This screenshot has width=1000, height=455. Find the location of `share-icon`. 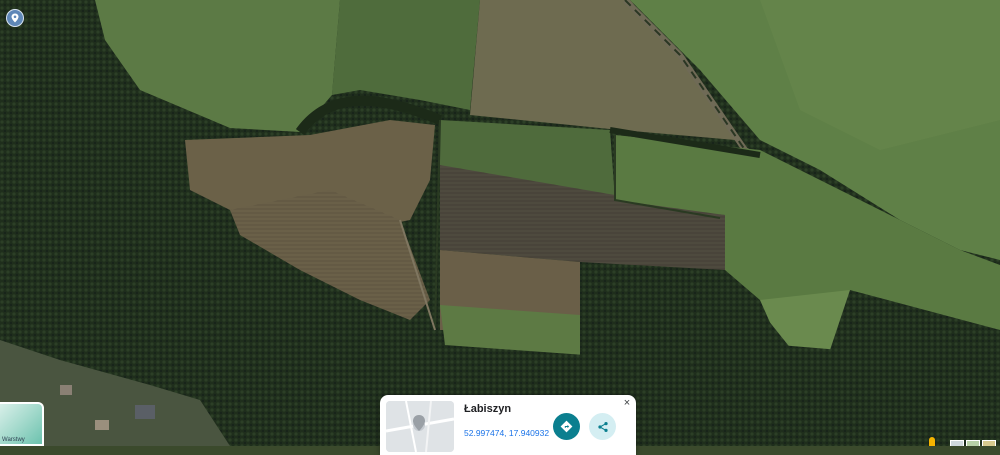

share-icon is located at coordinates (602, 426).